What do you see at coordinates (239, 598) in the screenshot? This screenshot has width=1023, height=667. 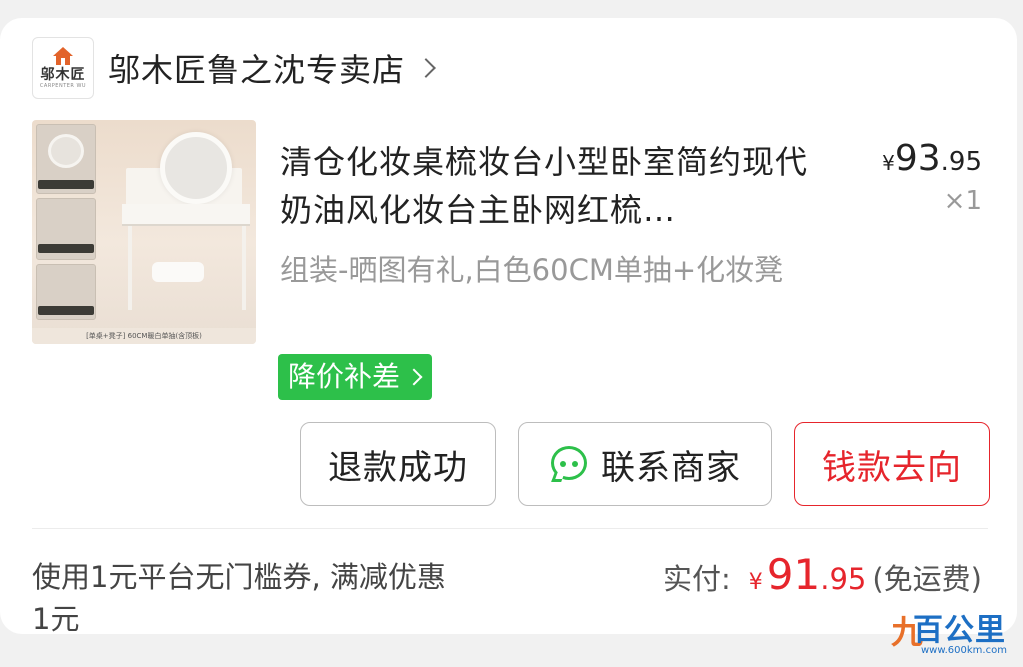 I see `coupon-info: 使用1元平台无门槛券, 满减优惠1元` at bounding box center [239, 598].